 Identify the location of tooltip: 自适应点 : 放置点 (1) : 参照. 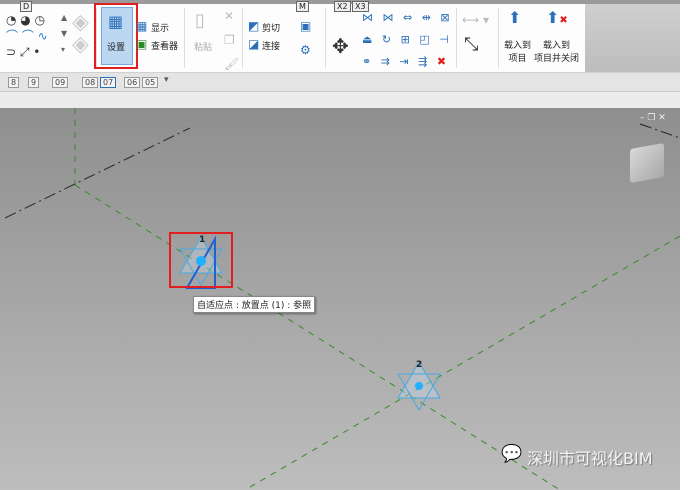
(254, 304).